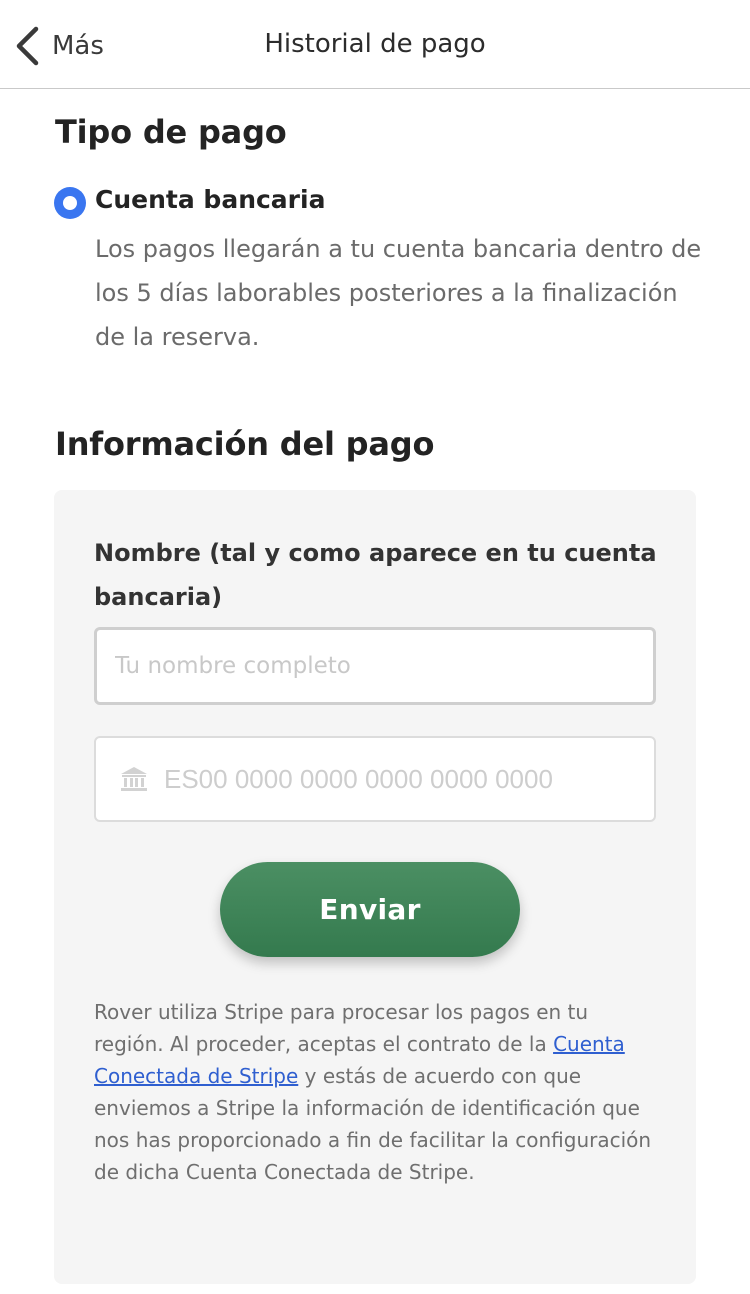 Image resolution: width=750 pixels, height=1294 pixels. What do you see at coordinates (171, 132) in the screenshot?
I see `payment-type-heading: Tipo de pago` at bounding box center [171, 132].